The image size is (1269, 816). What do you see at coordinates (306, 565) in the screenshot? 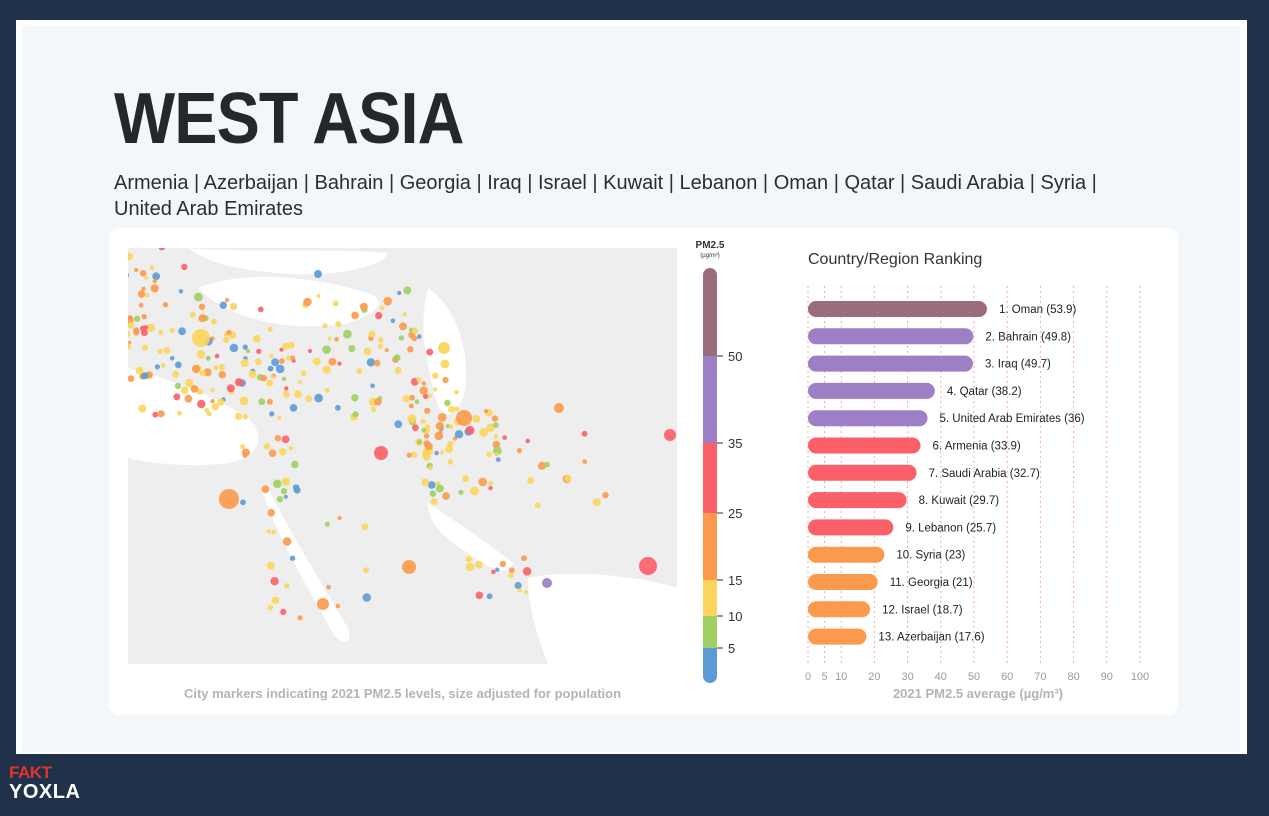
I see `red-sea` at bounding box center [306, 565].